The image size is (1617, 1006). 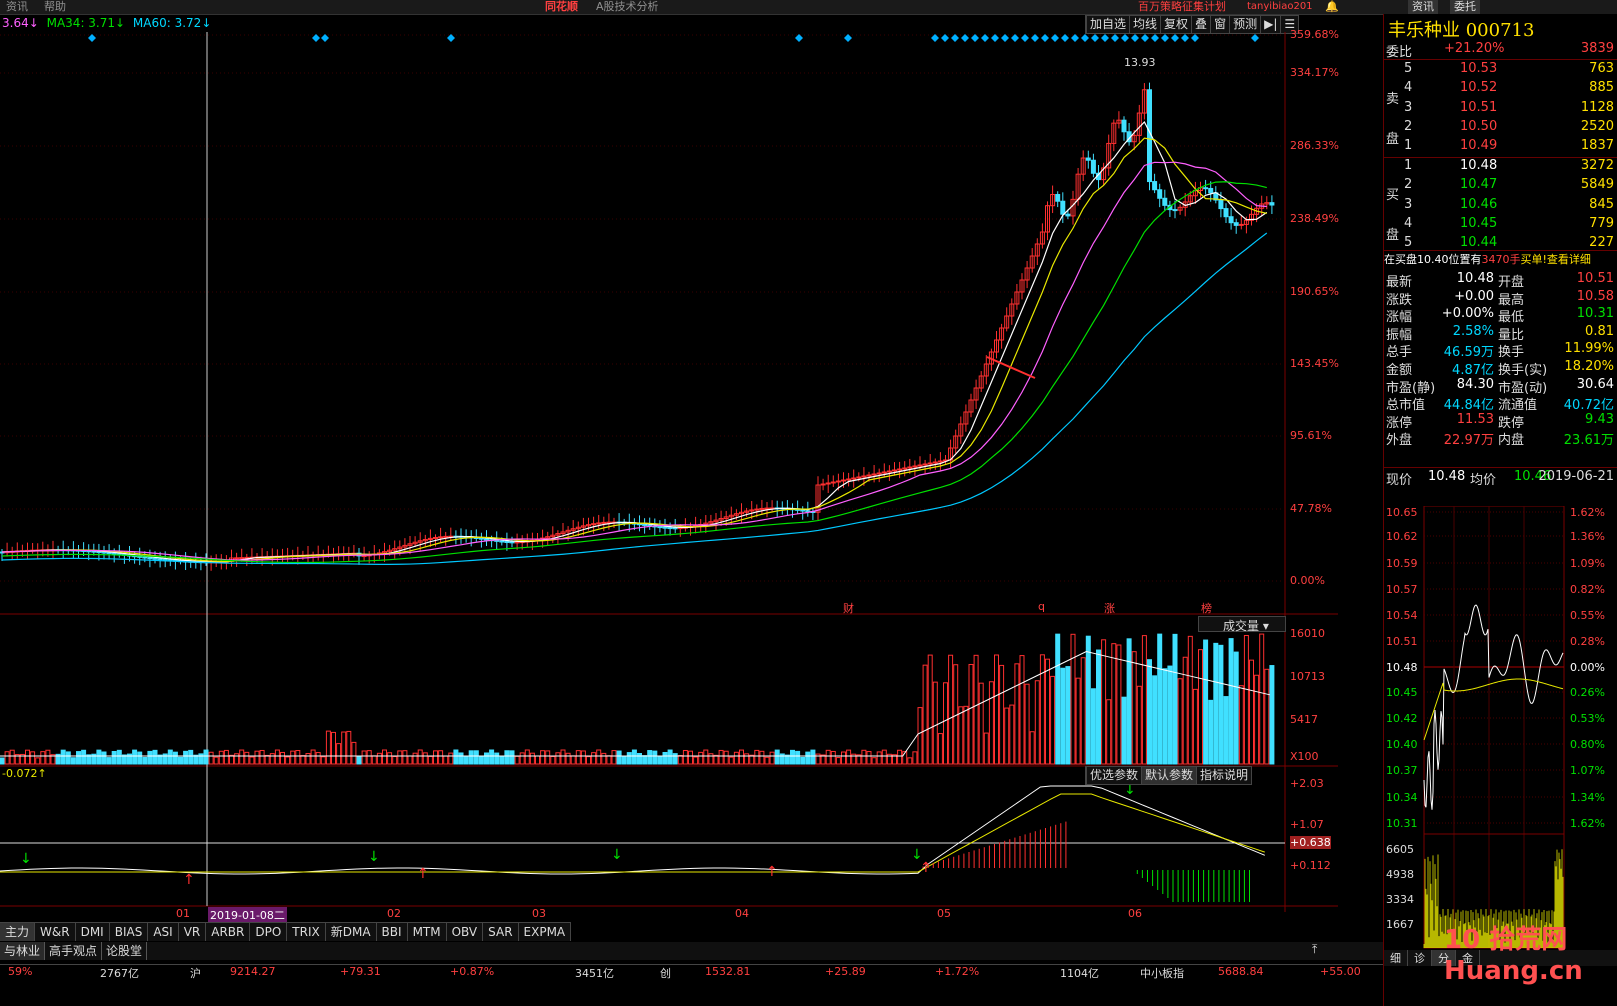 I want to click on price: 10.53, so click(x=1479, y=68).